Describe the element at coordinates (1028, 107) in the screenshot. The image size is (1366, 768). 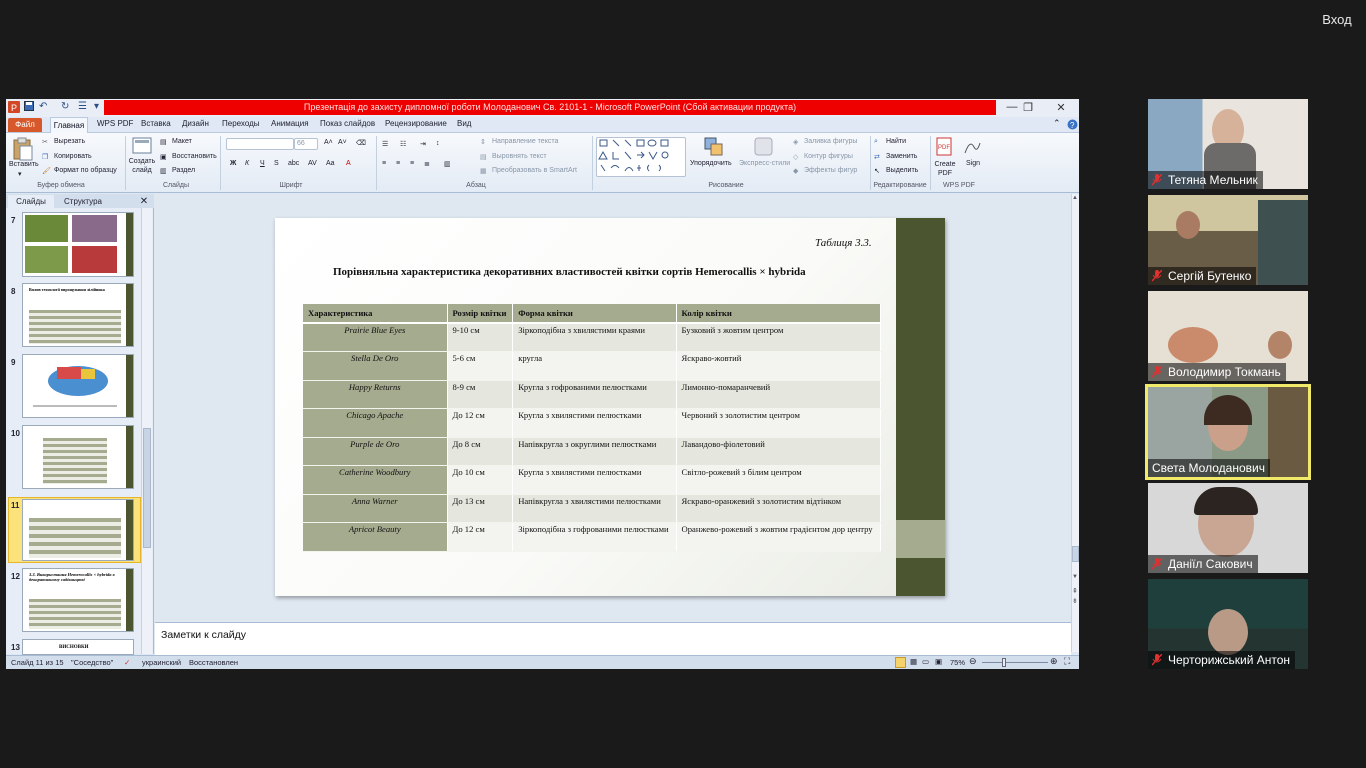
I see `restore-icon: ❐` at that location.